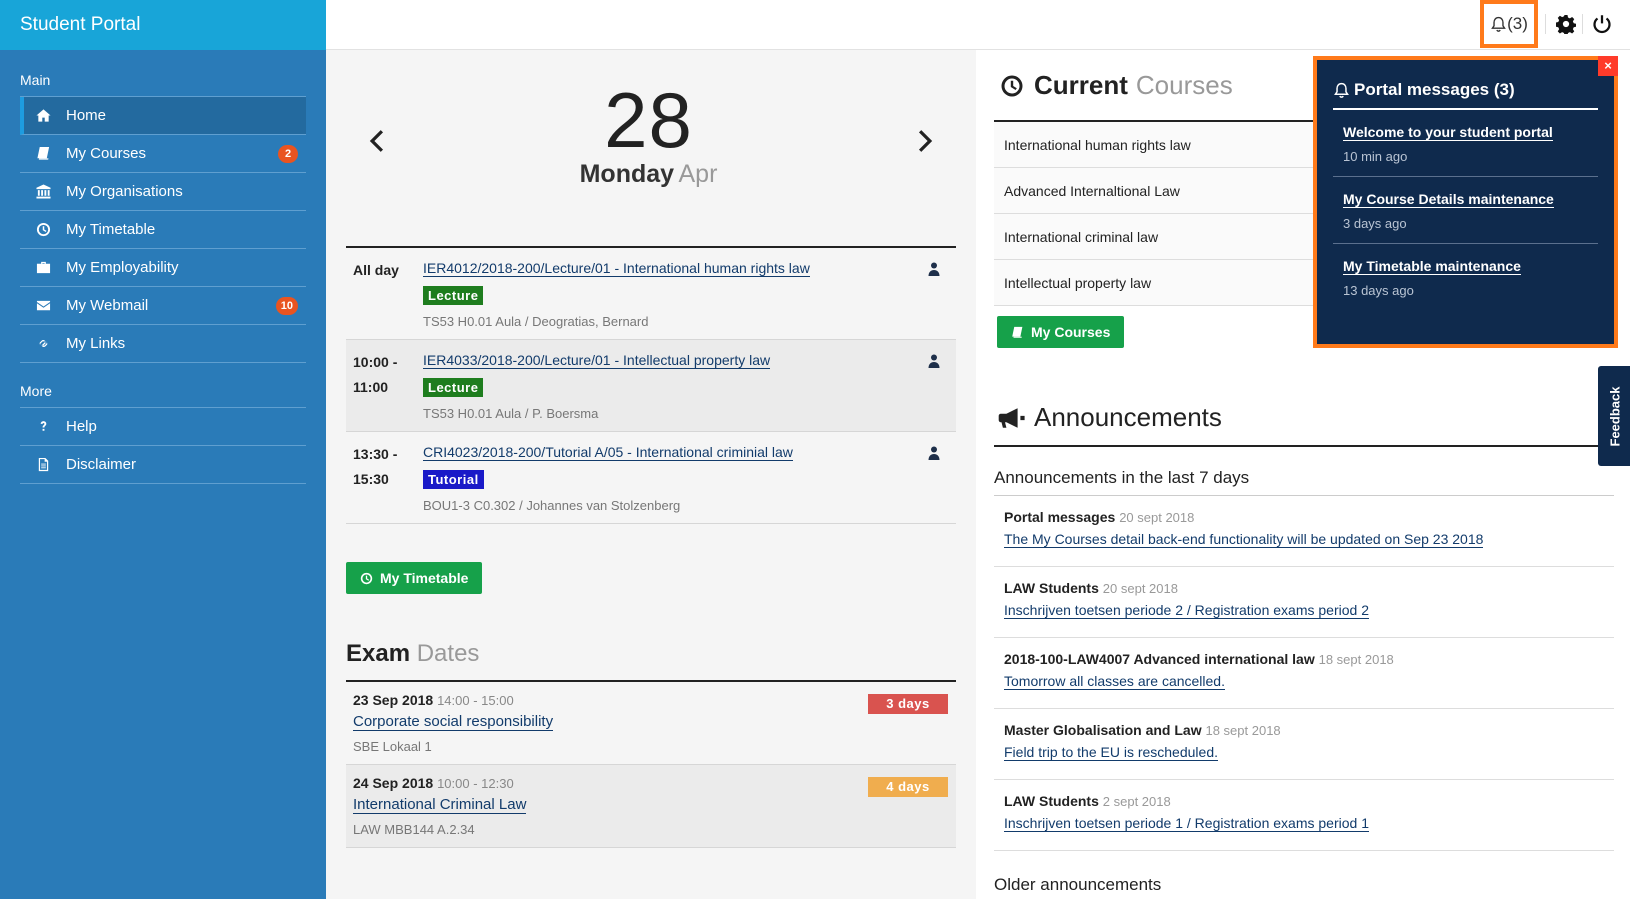 The height and width of the screenshot is (899, 1630). Describe the element at coordinates (1128, 417) in the screenshot. I see `title-text: Announcements` at that location.